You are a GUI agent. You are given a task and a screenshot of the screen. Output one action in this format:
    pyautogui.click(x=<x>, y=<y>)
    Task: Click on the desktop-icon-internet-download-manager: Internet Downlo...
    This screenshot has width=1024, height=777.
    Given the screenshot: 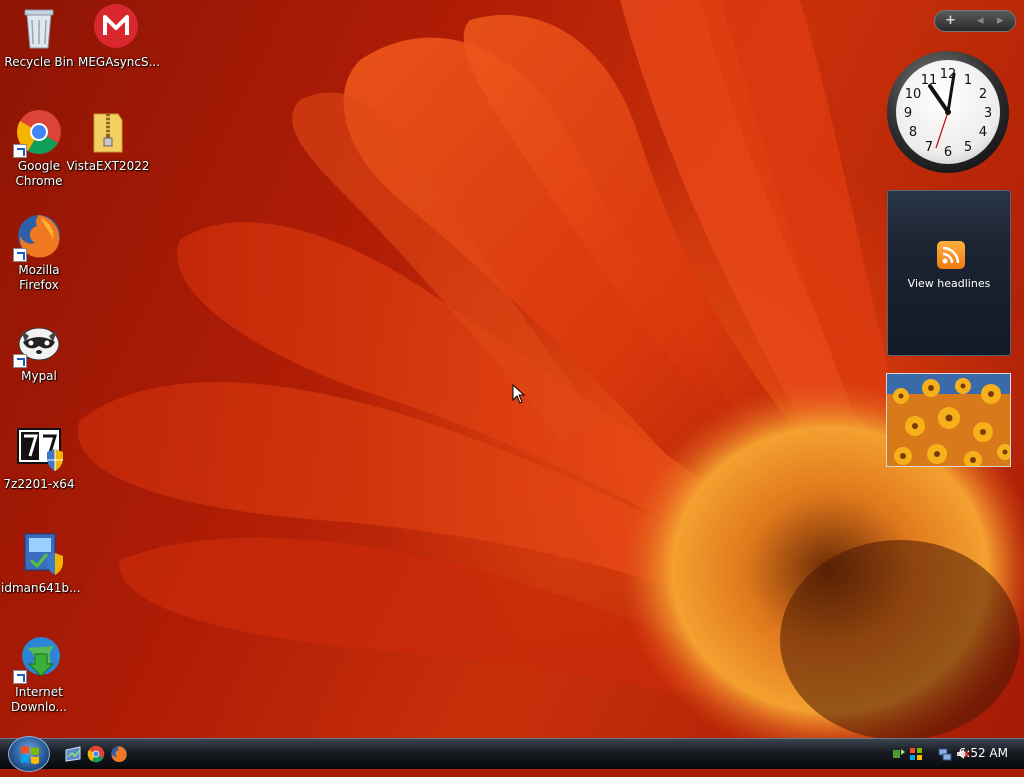 What is the action you would take?
    pyautogui.click(x=39, y=674)
    